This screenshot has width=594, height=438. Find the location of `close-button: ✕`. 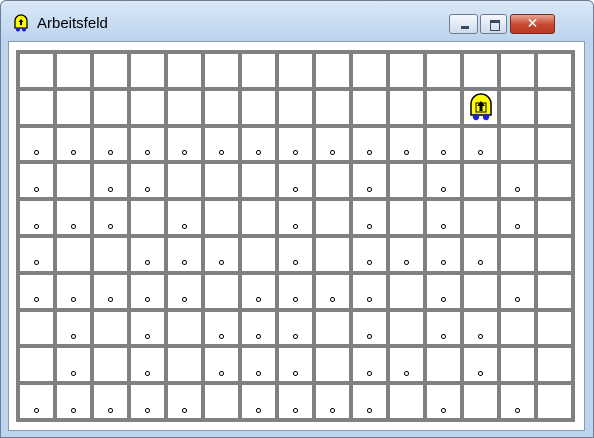

close-button: ✕ is located at coordinates (532, 24).